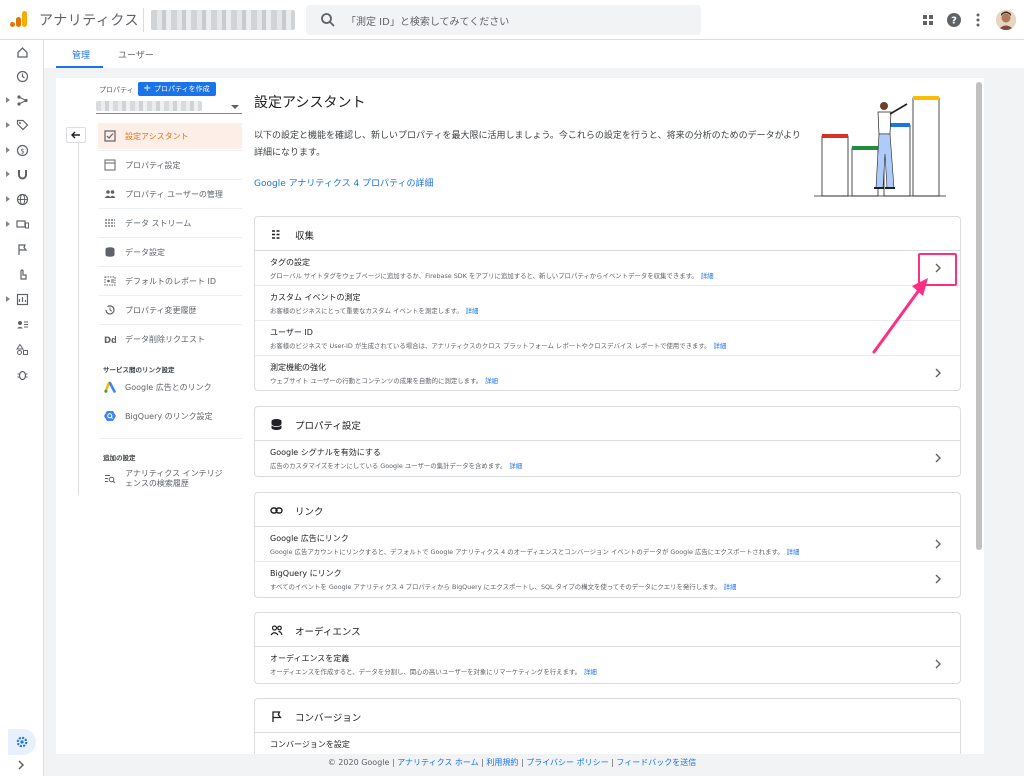 This screenshot has height=776, width=1024. What do you see at coordinates (22, 225) in the screenshot?
I see `rail-tech` at bounding box center [22, 225].